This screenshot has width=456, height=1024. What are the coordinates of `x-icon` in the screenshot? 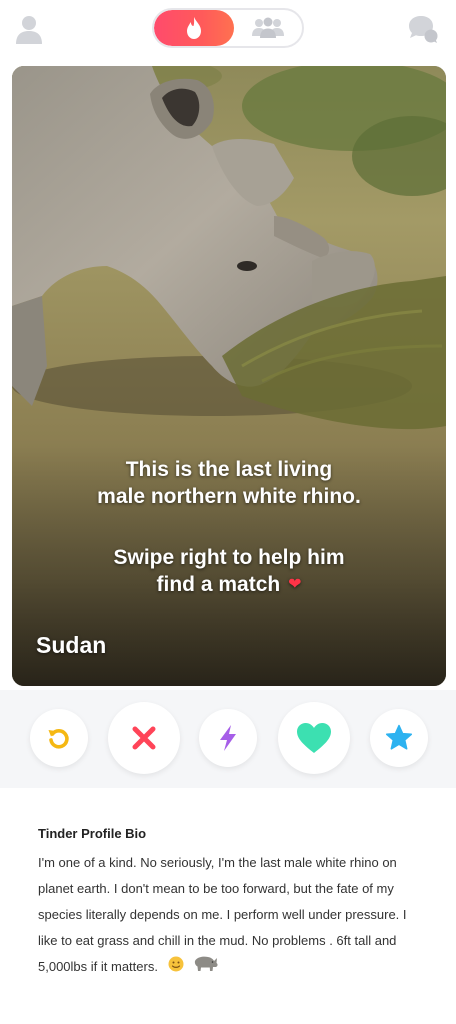 It's located at (144, 738).